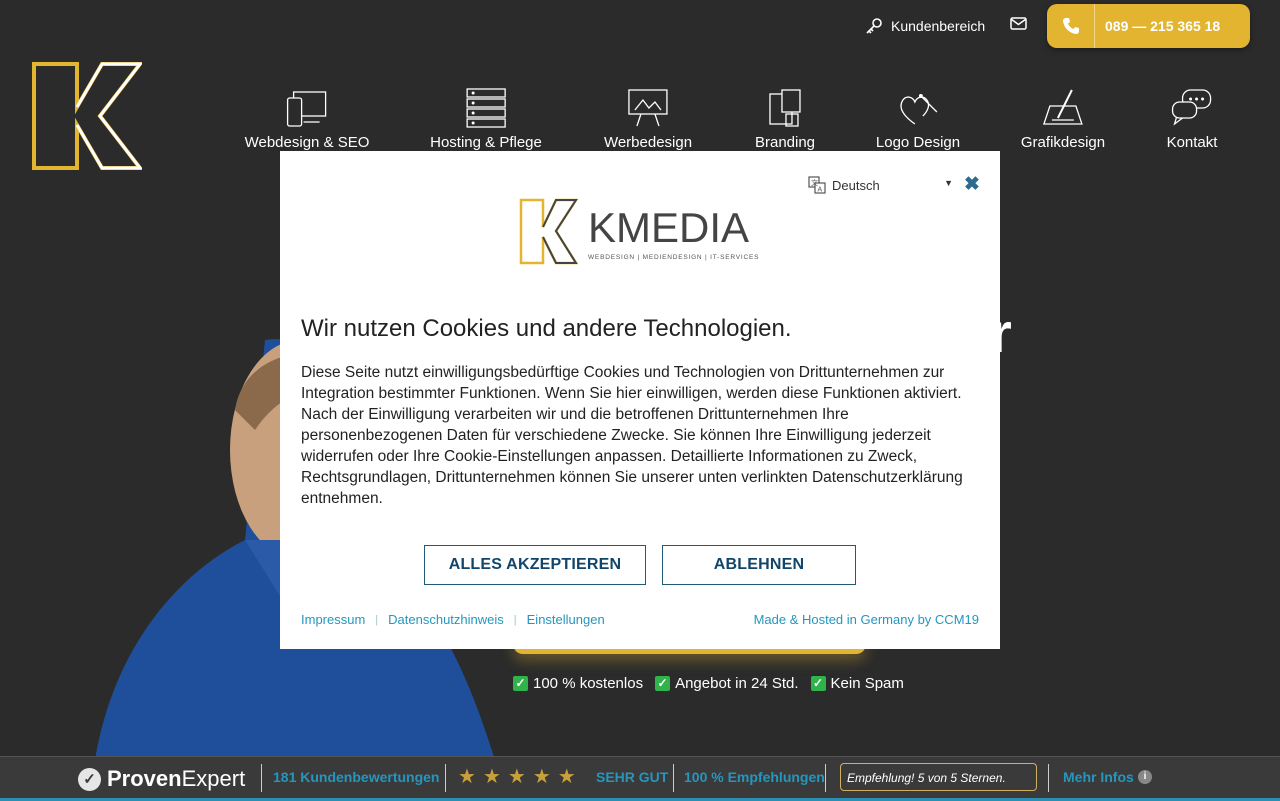 This screenshot has width=1280, height=801. Describe the element at coordinates (307, 142) in the screenshot. I see `nav-label: Webdesign & SEO` at that location.